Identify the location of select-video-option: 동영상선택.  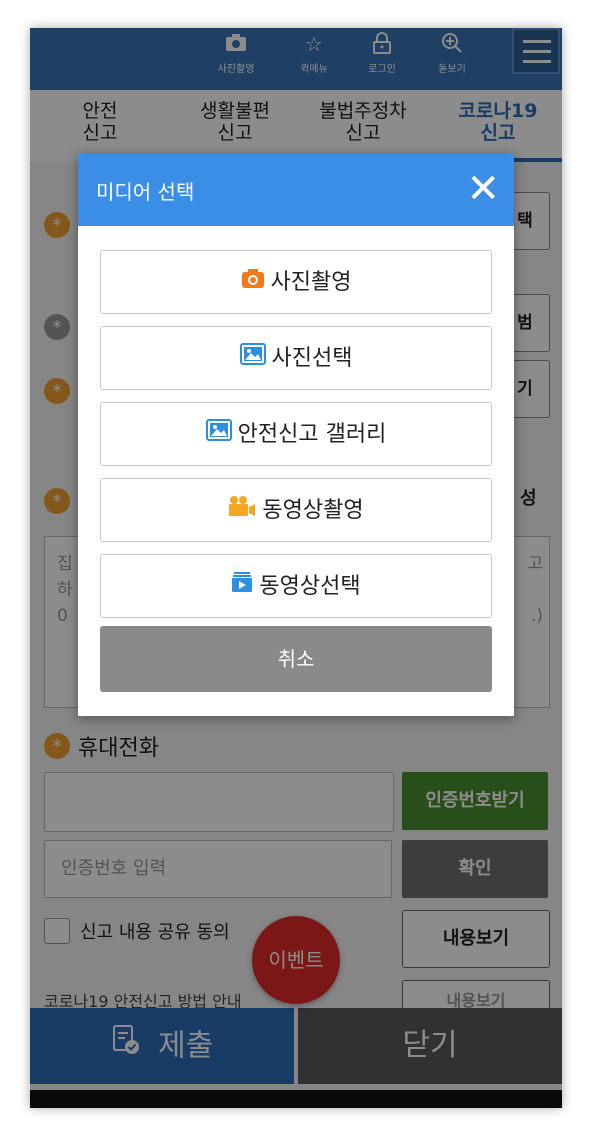
(296, 586).